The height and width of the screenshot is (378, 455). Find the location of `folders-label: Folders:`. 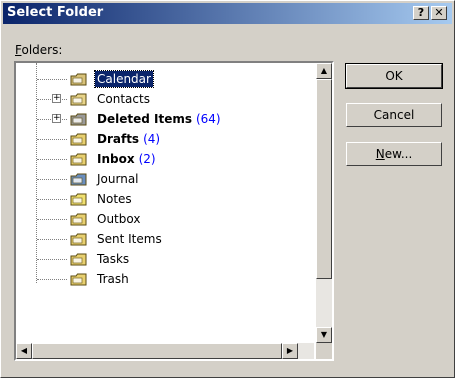

folders-label: Folders: is located at coordinates (38, 50).